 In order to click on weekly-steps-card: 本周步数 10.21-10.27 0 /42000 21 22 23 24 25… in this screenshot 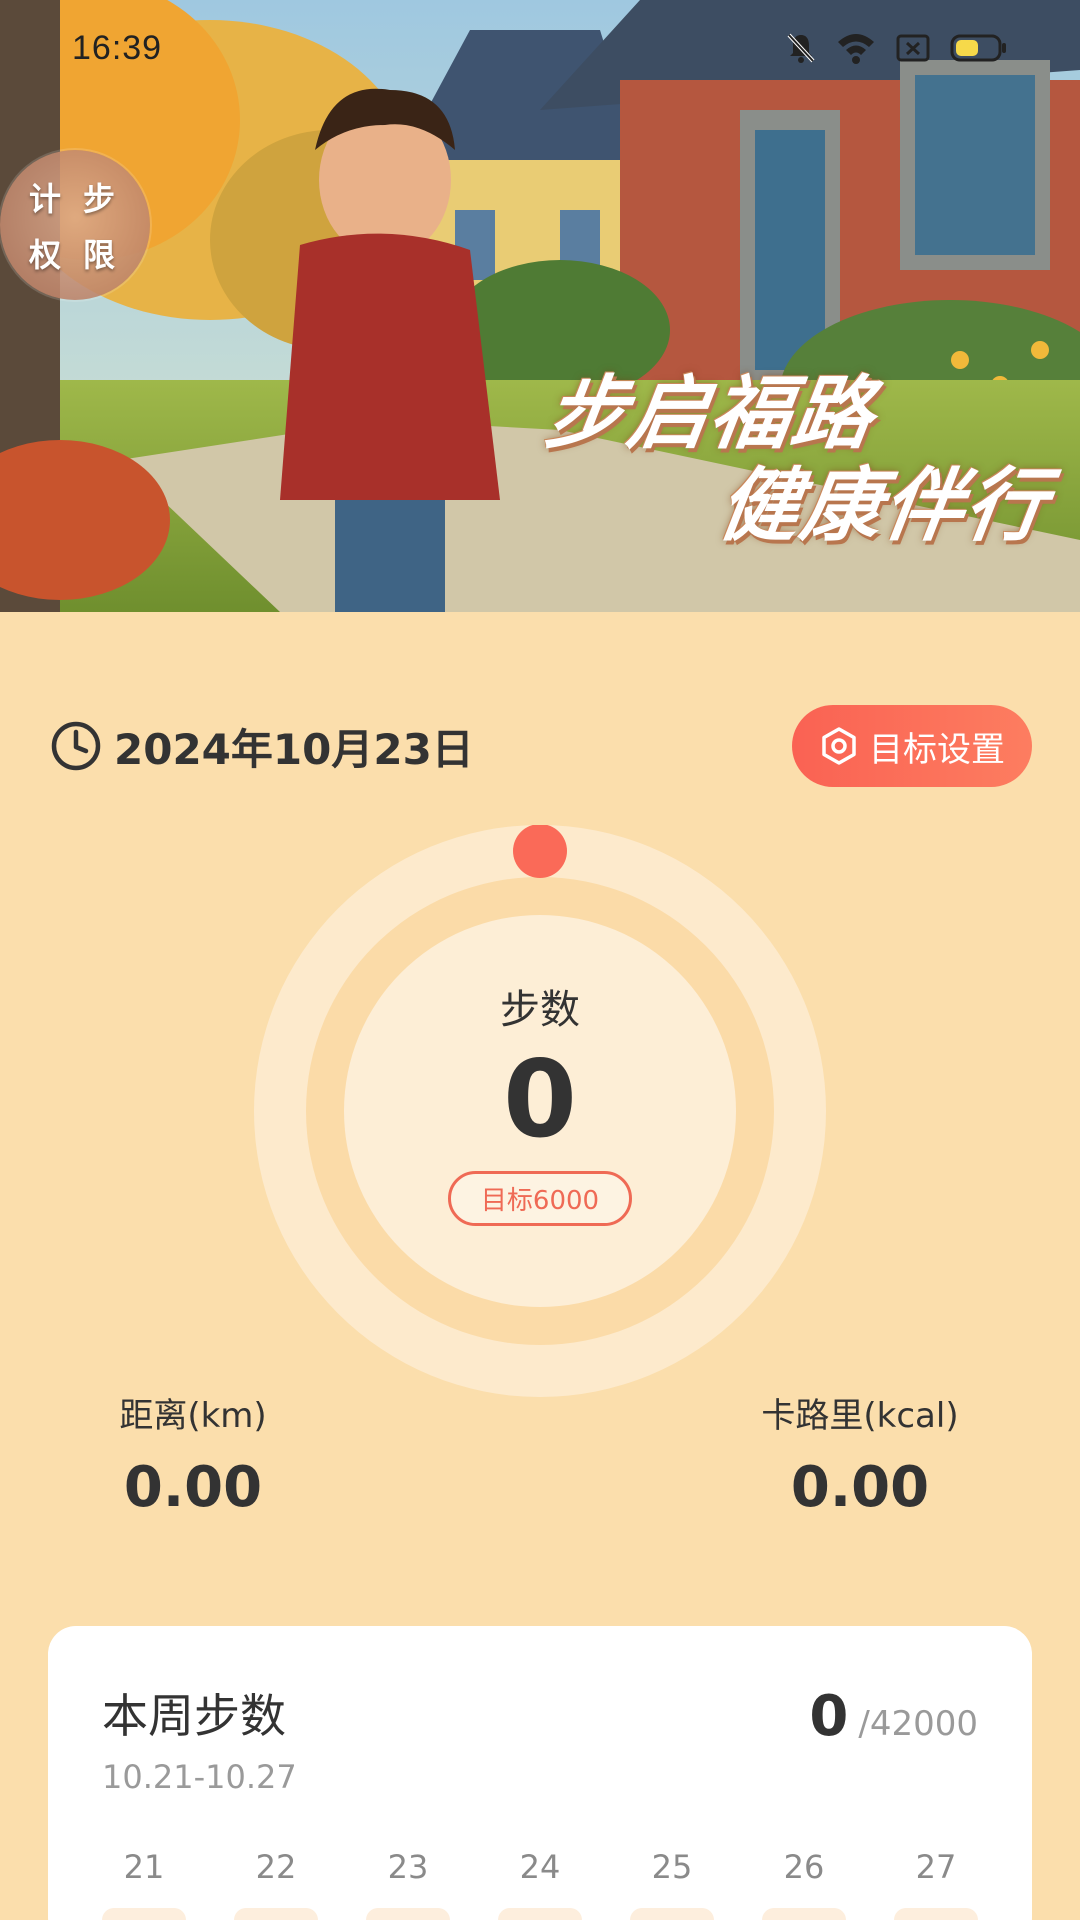, I will do `click(540, 1773)`.